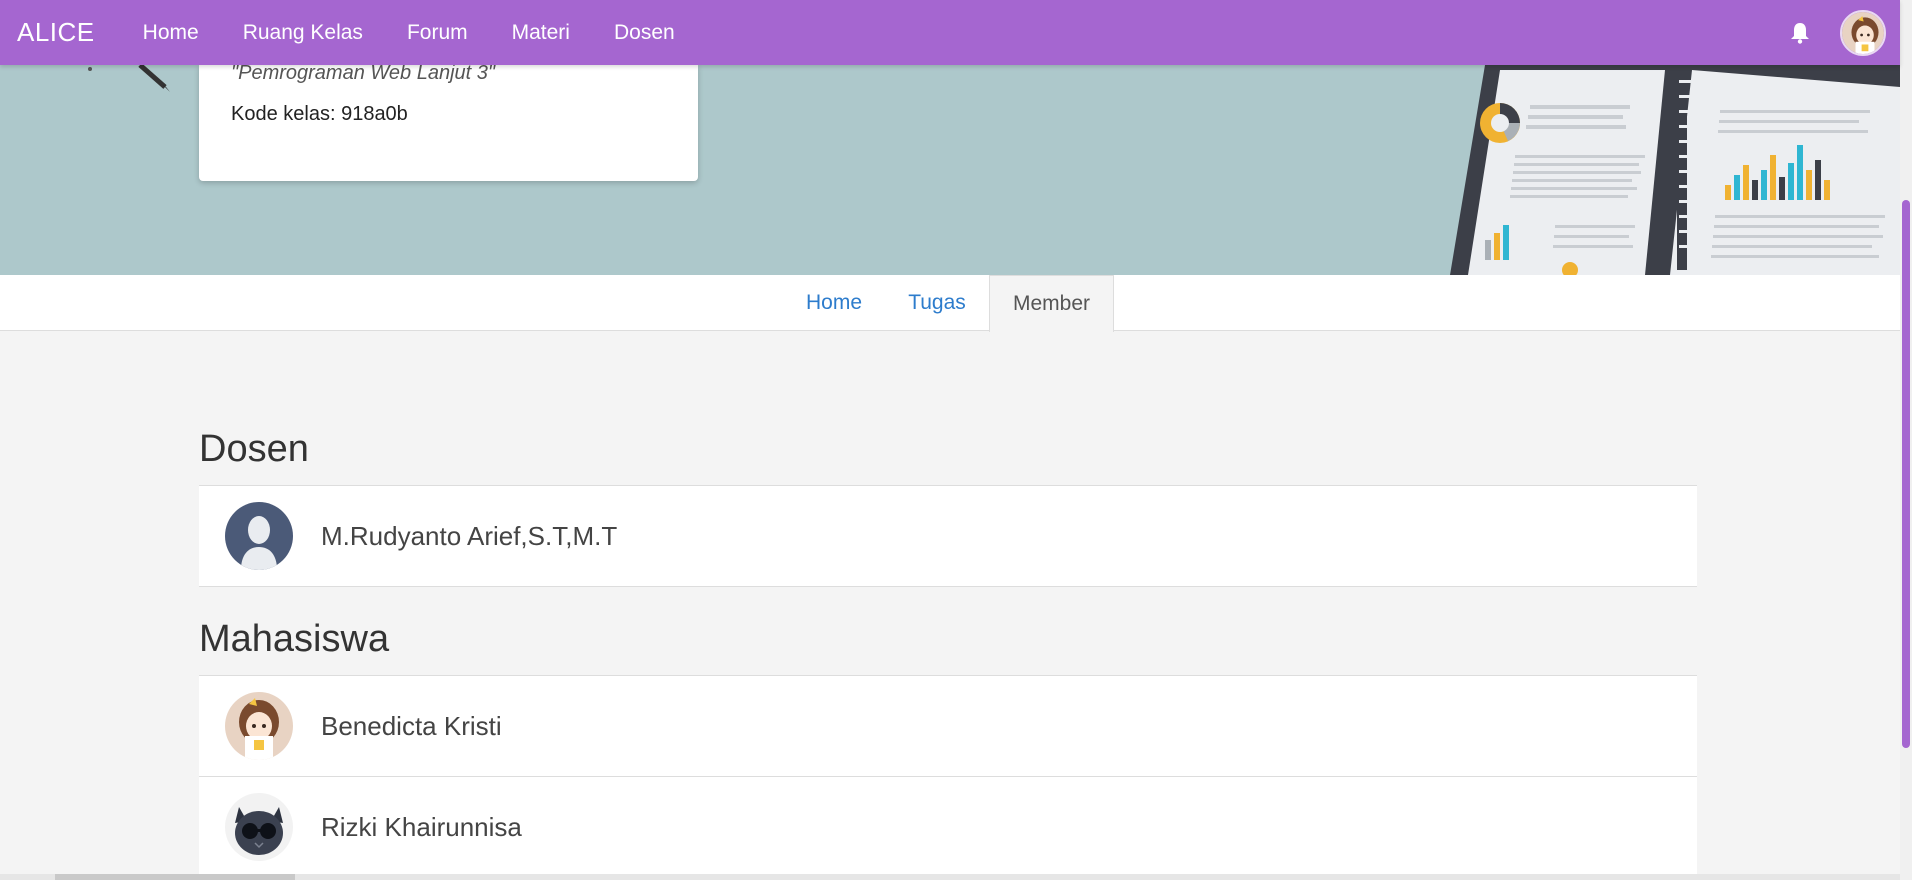 This screenshot has width=1912, height=880. I want to click on report-illustration, so click(1675, 170).